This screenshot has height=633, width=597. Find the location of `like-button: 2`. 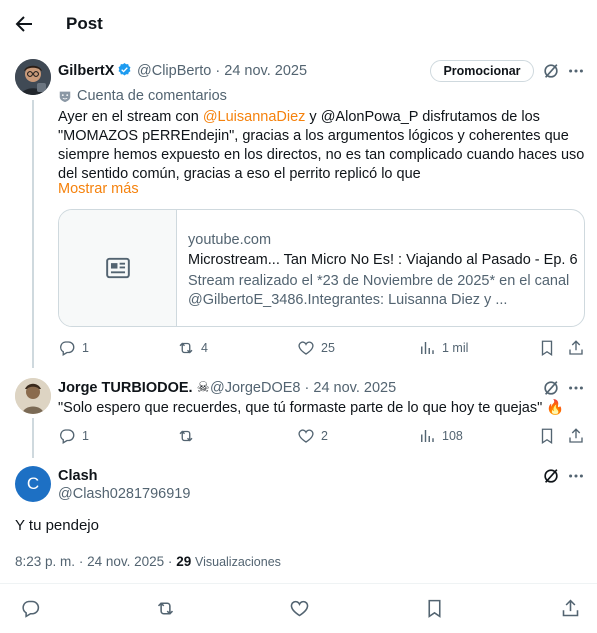

like-button: 2 is located at coordinates (312, 436).